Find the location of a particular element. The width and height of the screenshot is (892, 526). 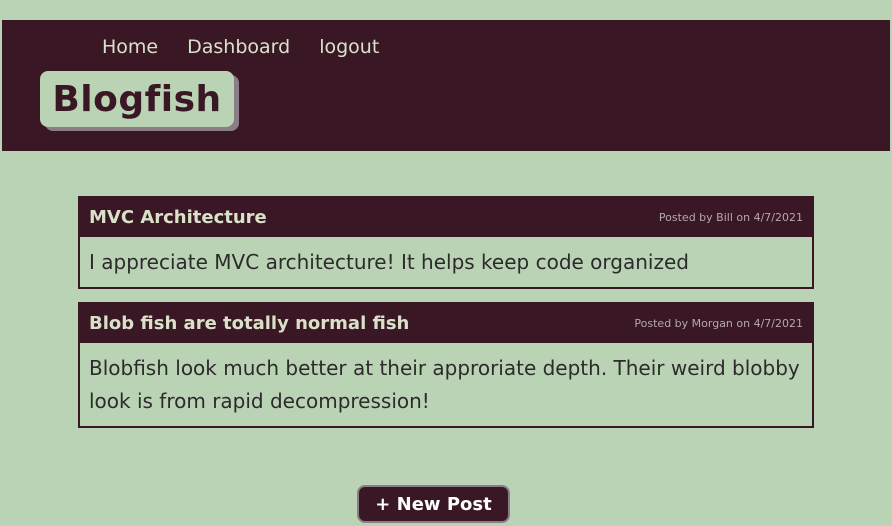

site-title: Blogfish is located at coordinates (137, 99).